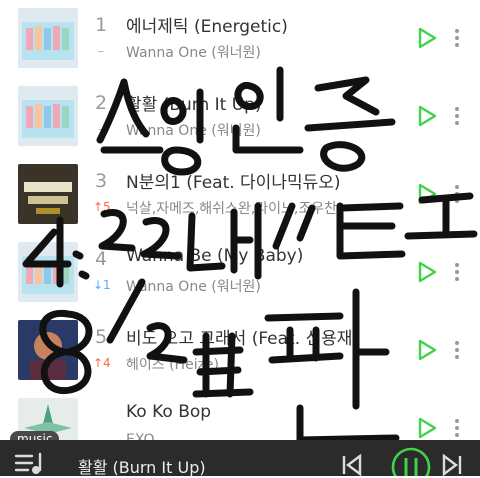  Describe the element at coordinates (351, 464) in the screenshot. I see `previous-icon` at that location.